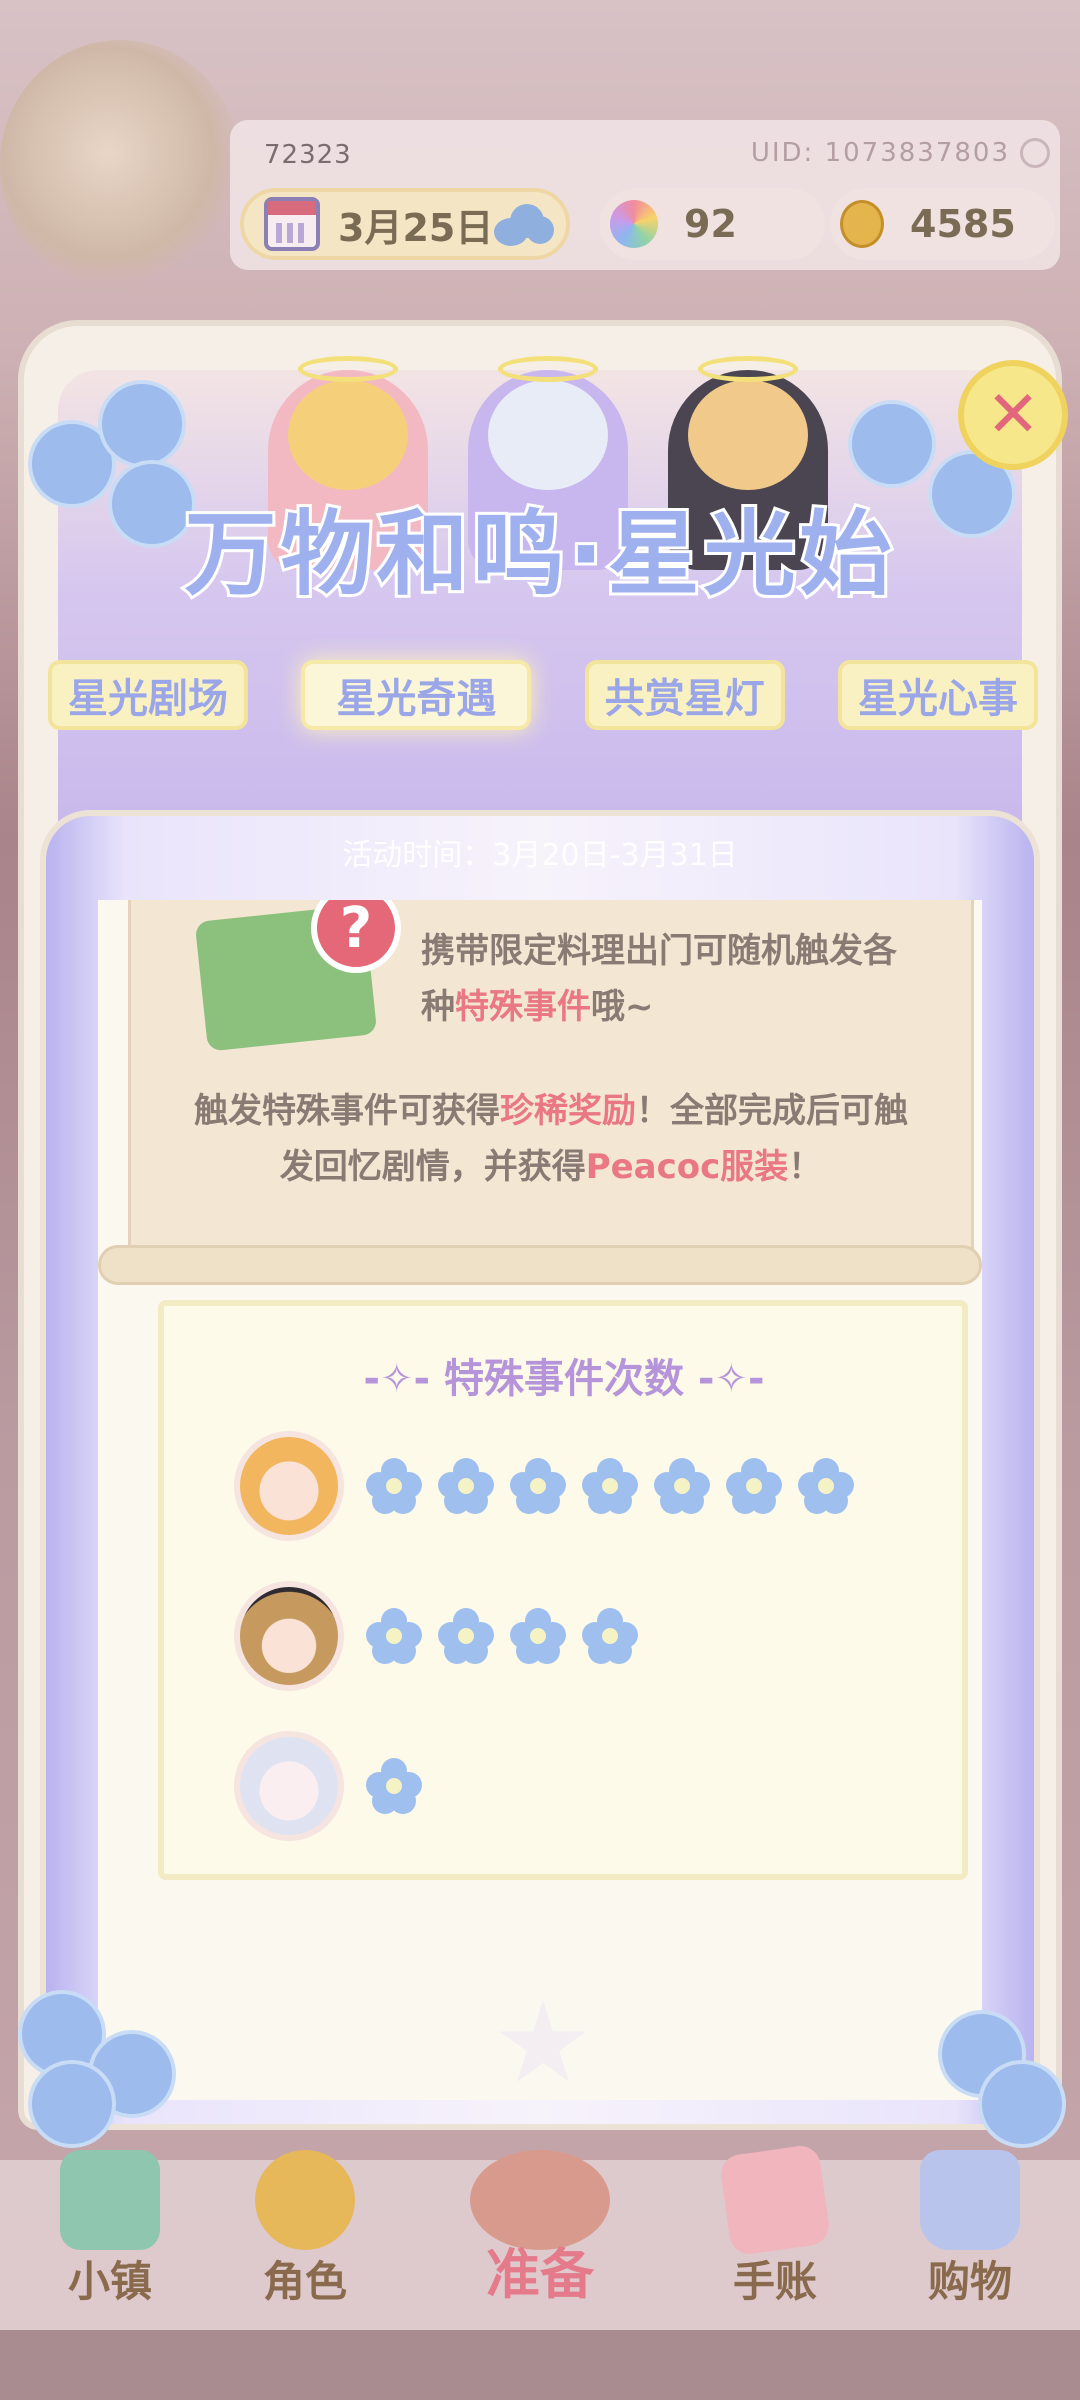 This screenshot has width=1080, height=2400. I want to click on player-id: 72323, so click(308, 155).